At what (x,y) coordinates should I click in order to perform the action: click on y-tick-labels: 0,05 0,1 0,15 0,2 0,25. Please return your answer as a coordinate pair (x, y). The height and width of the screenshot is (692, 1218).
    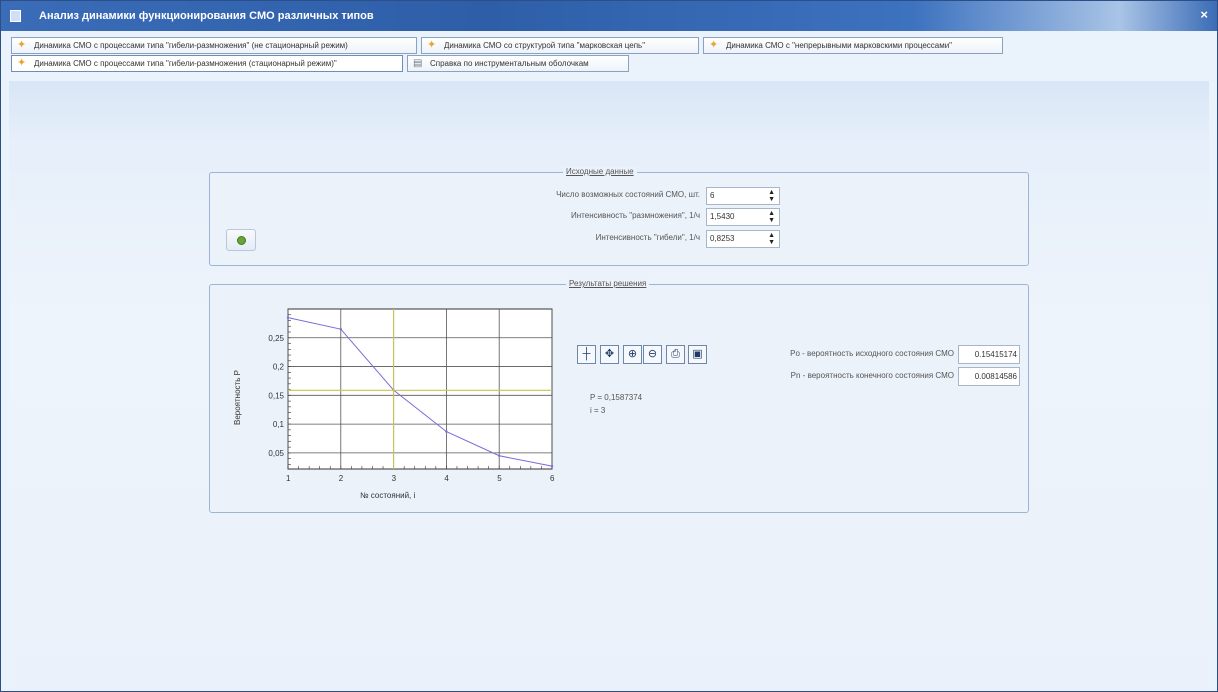
    Looking at the image, I should click on (276, 396).